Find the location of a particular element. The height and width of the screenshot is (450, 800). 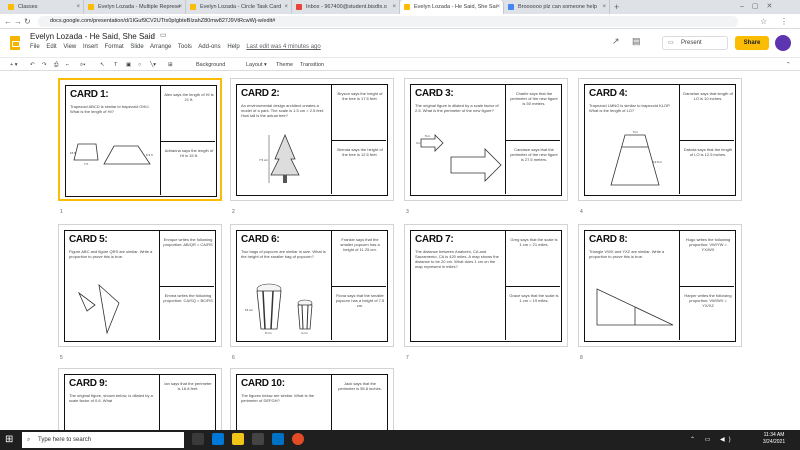

zoom-icon: ⌕▾ is located at coordinates (82, 65).